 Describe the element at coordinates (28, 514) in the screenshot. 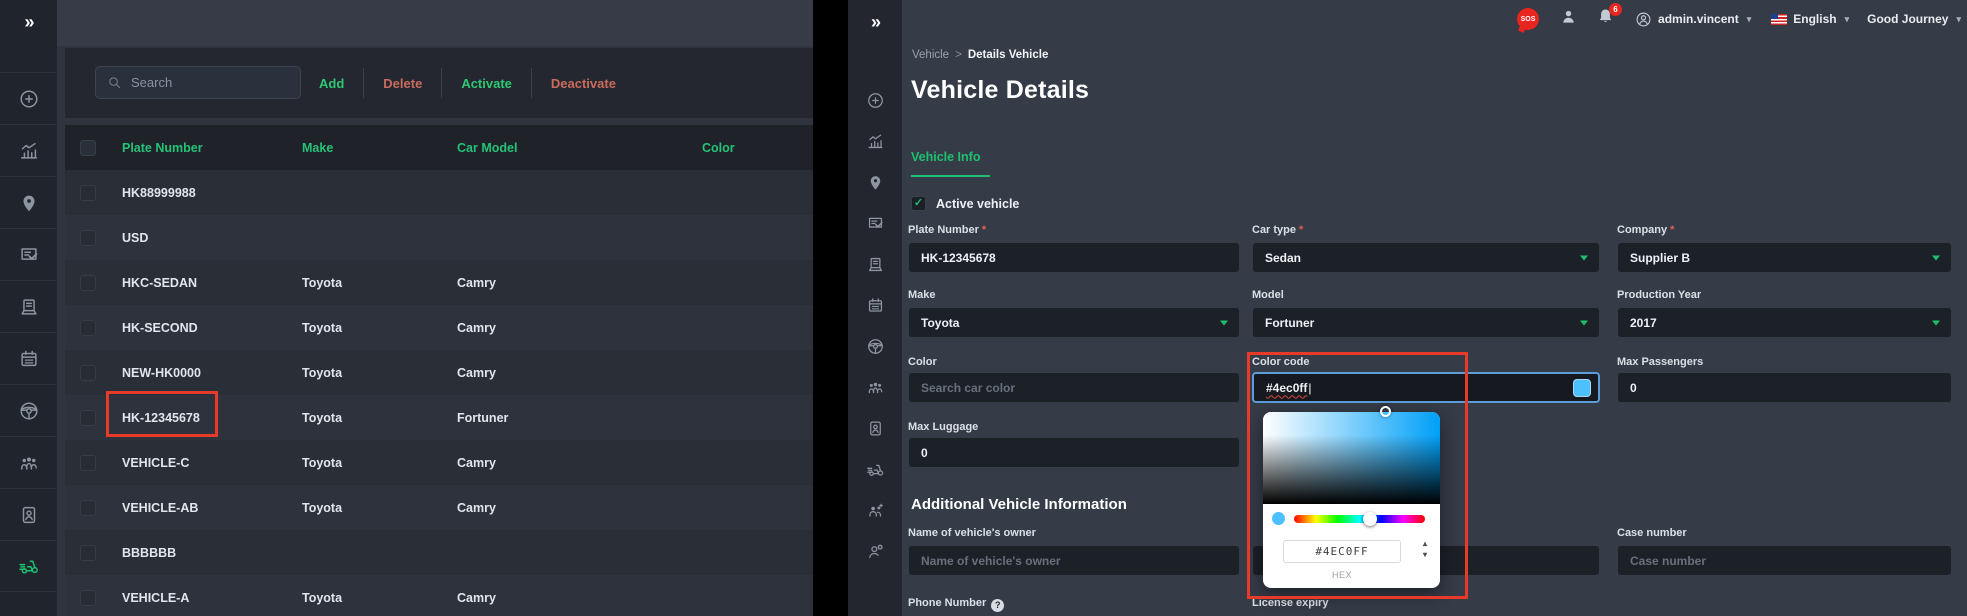

I see `sidebar-item-contacts` at that location.